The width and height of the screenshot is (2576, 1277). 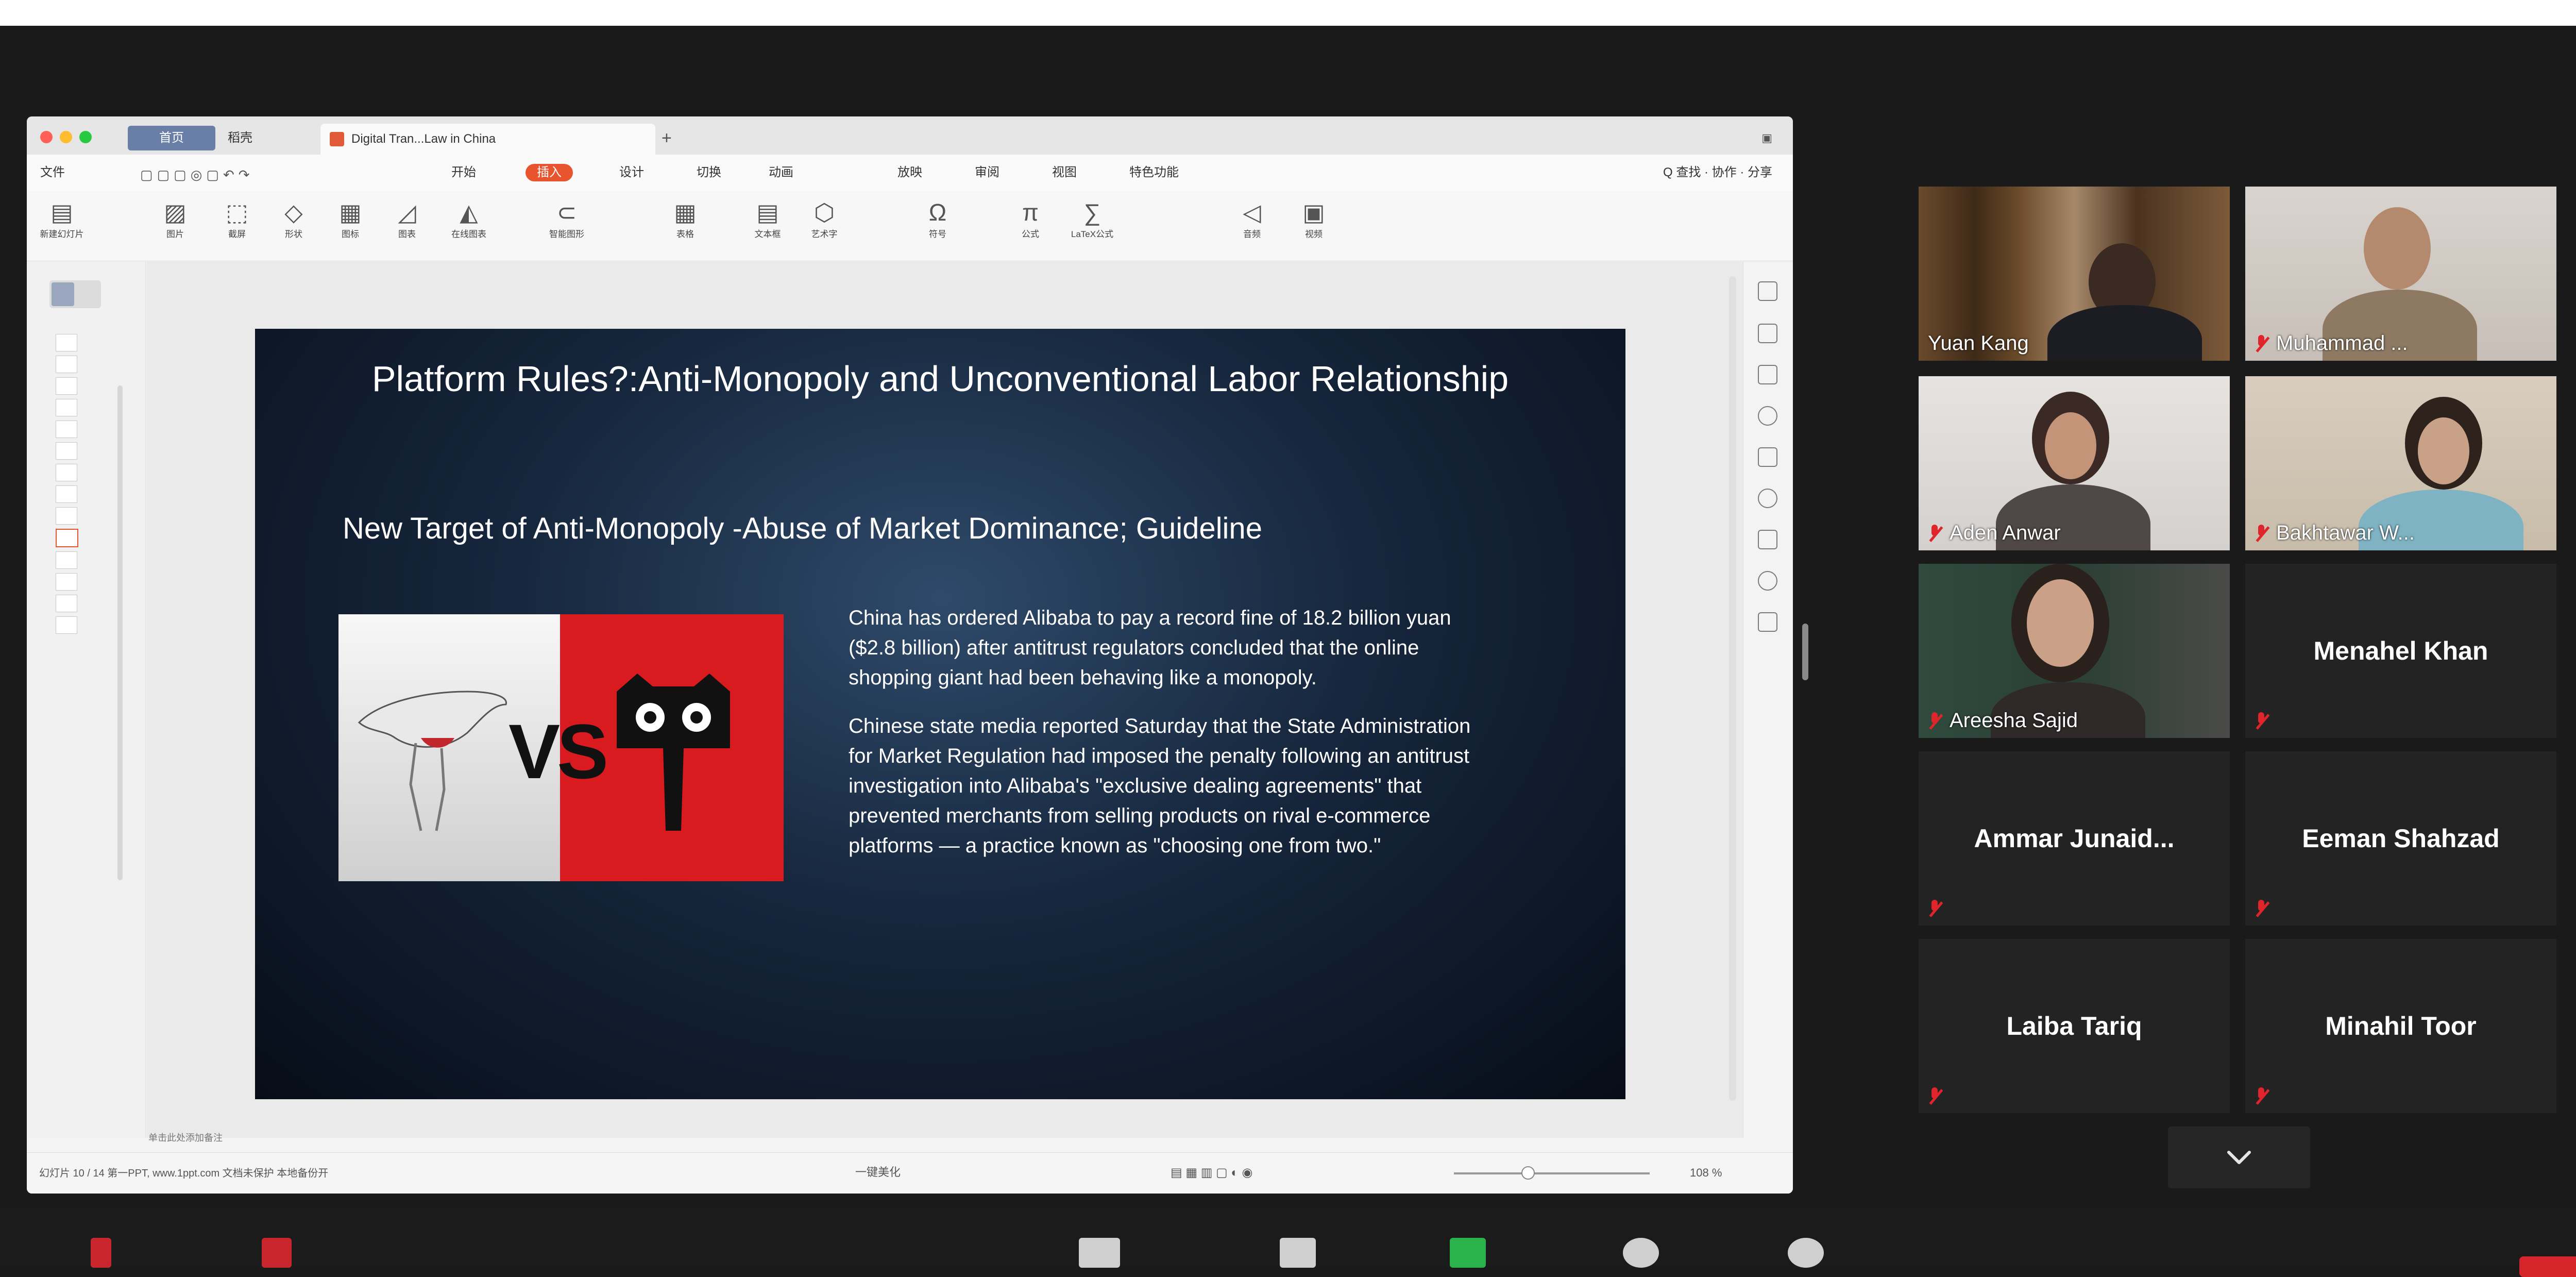 I want to click on participant-tile-menahel-khan: Menahel Khan, so click(x=2400, y=651).